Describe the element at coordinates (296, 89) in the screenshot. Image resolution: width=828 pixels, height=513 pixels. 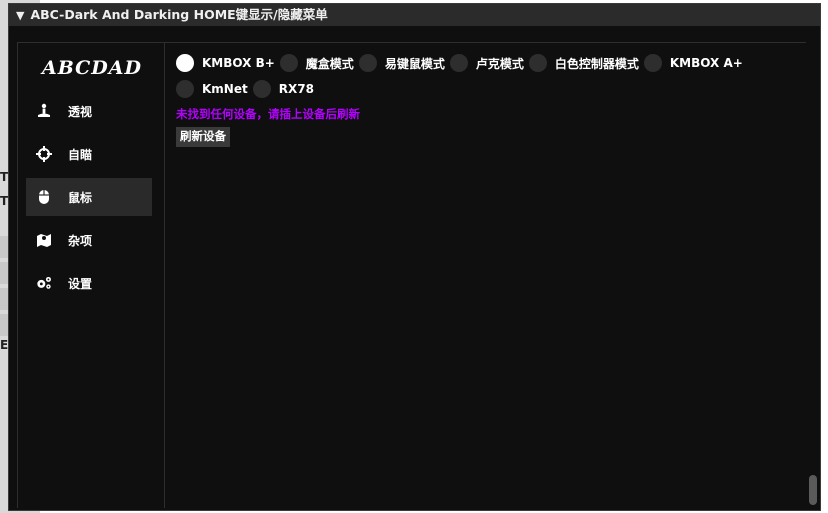
I see `radio-label: RX78` at that location.